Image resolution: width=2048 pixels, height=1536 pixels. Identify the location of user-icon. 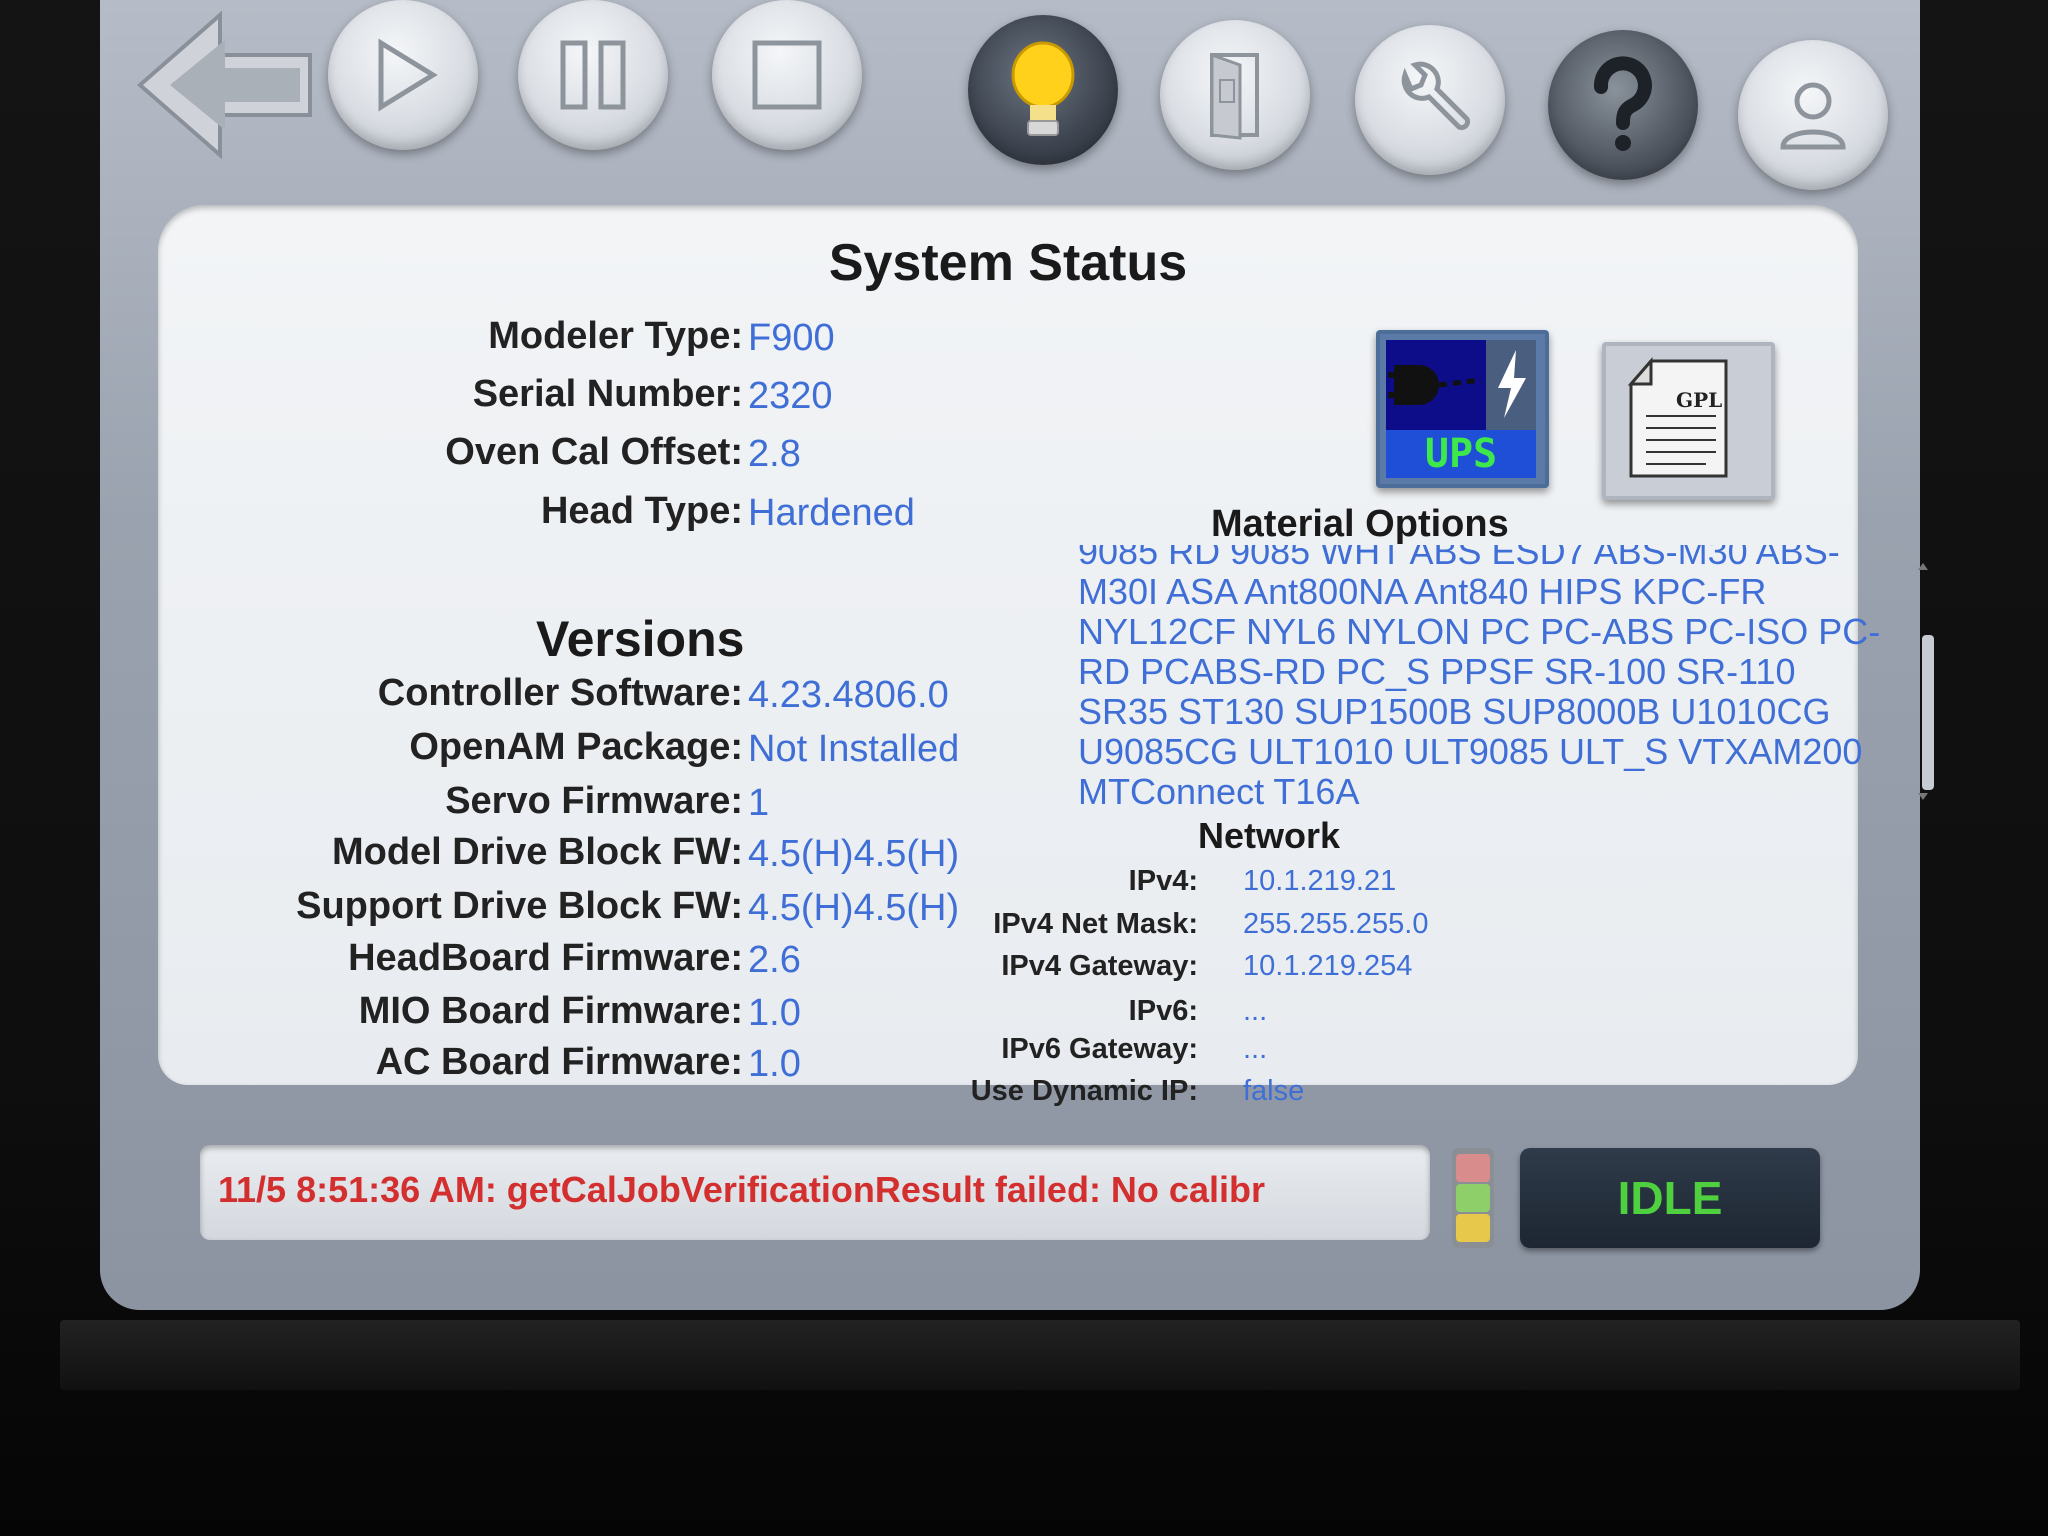
(1813, 116).